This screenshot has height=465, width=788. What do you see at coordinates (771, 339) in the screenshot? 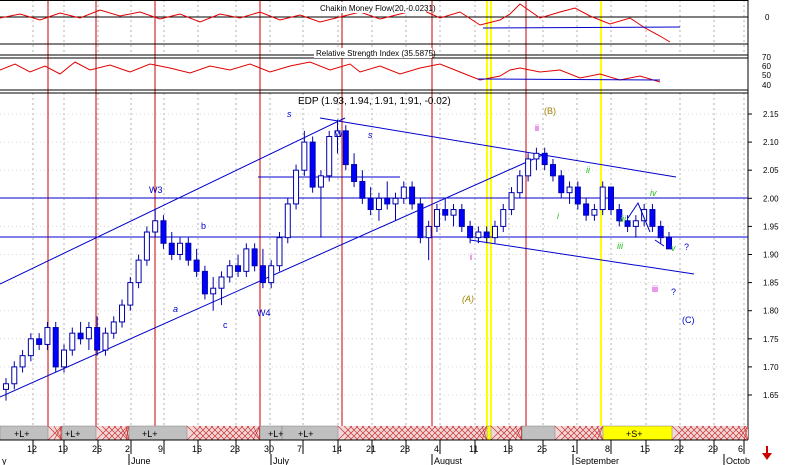
I see `y-tick-label: 1.75` at bounding box center [771, 339].